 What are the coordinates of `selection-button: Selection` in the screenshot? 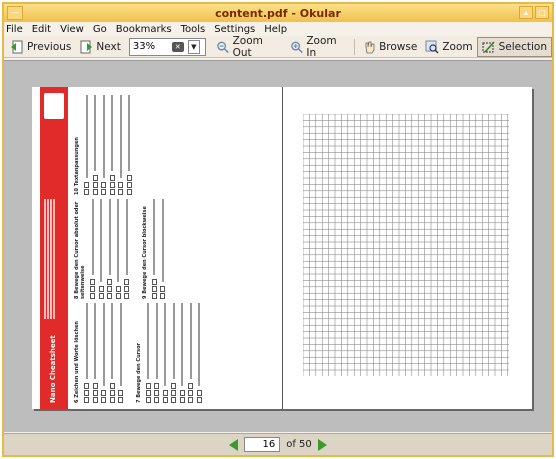 It's located at (514, 46).